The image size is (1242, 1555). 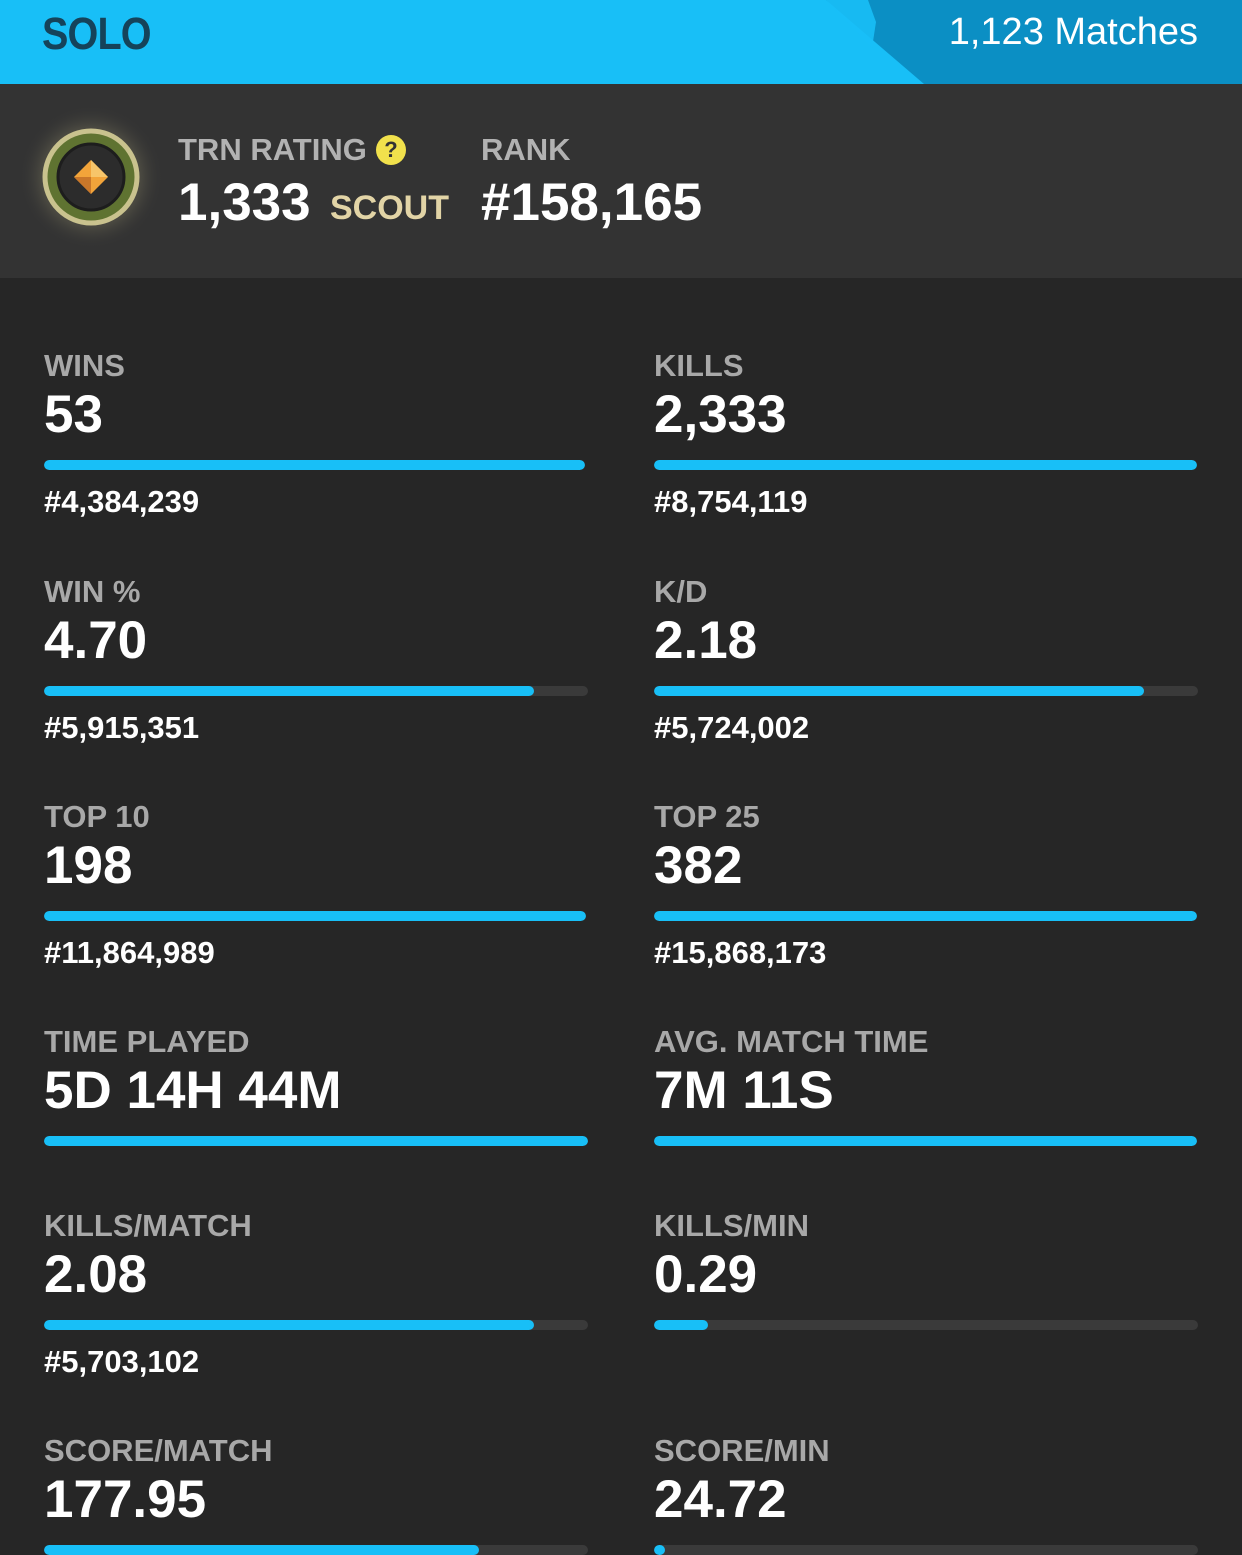 I want to click on matches-count: 1,123 Matches, so click(x=1073, y=32).